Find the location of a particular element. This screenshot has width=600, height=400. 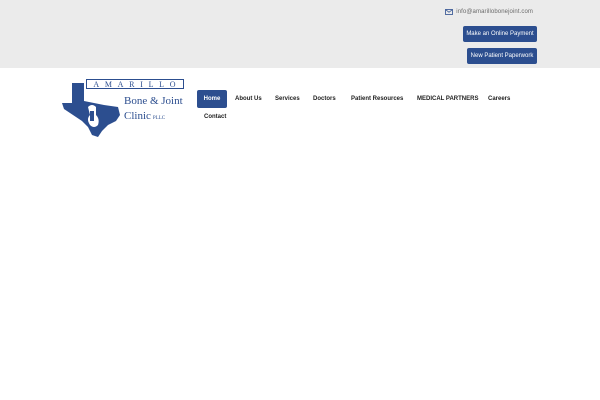

email-text: info@amarillobonejoint.com is located at coordinates (494, 12).